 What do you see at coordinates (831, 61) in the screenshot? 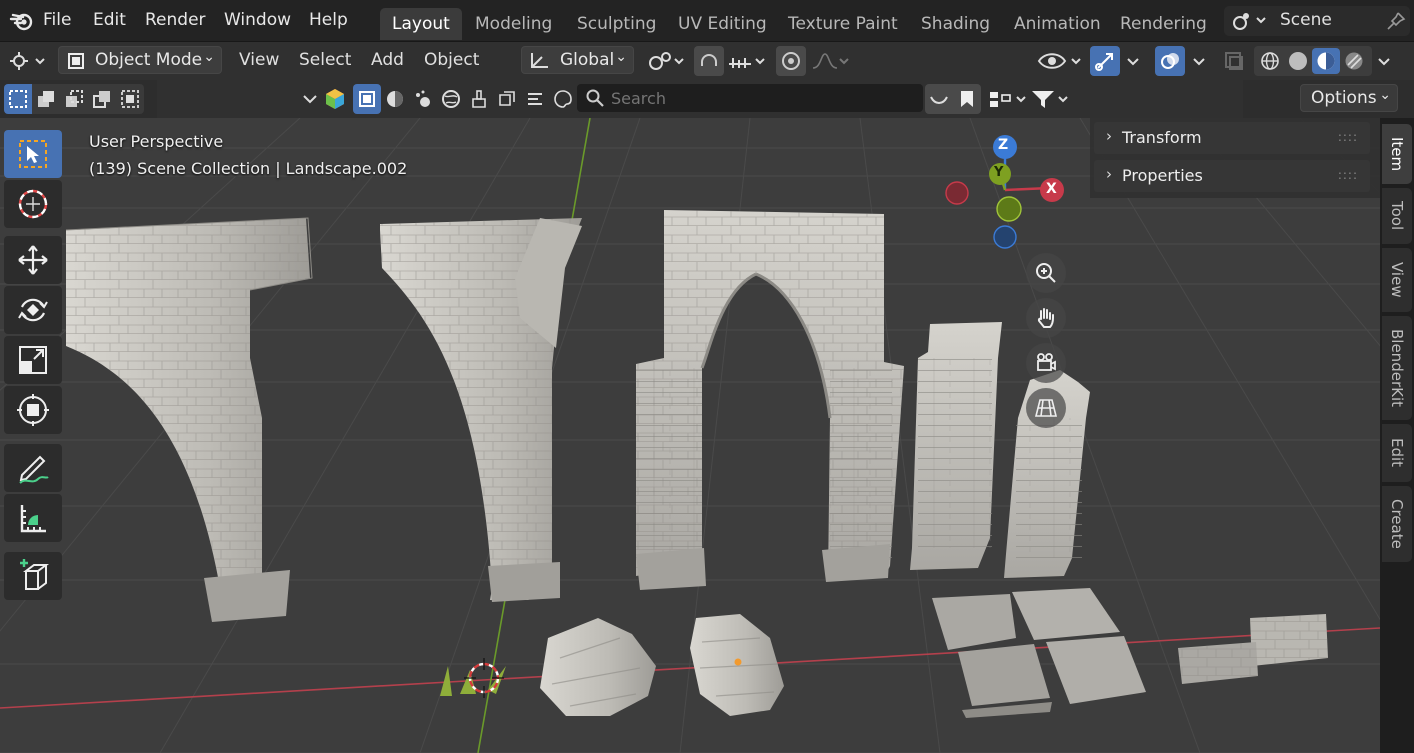
I see `falloff-icon` at bounding box center [831, 61].